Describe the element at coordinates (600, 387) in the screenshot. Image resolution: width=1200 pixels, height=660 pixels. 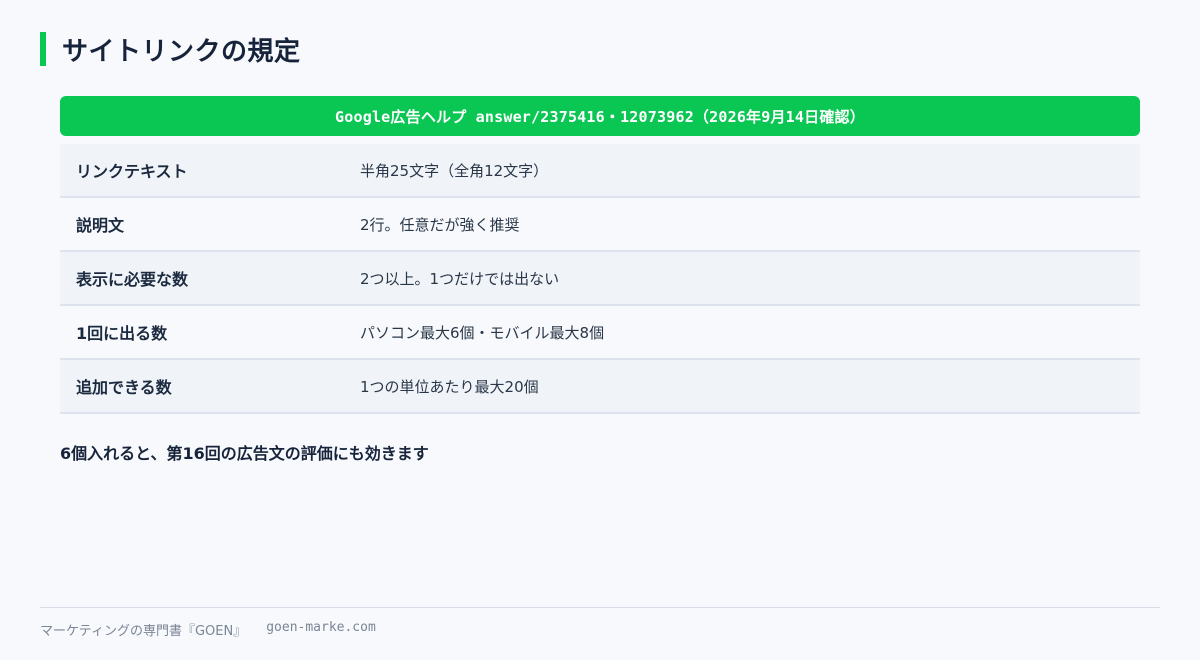
I see `table-row: 追加できる数 1つの単位あたり最大20個` at that location.